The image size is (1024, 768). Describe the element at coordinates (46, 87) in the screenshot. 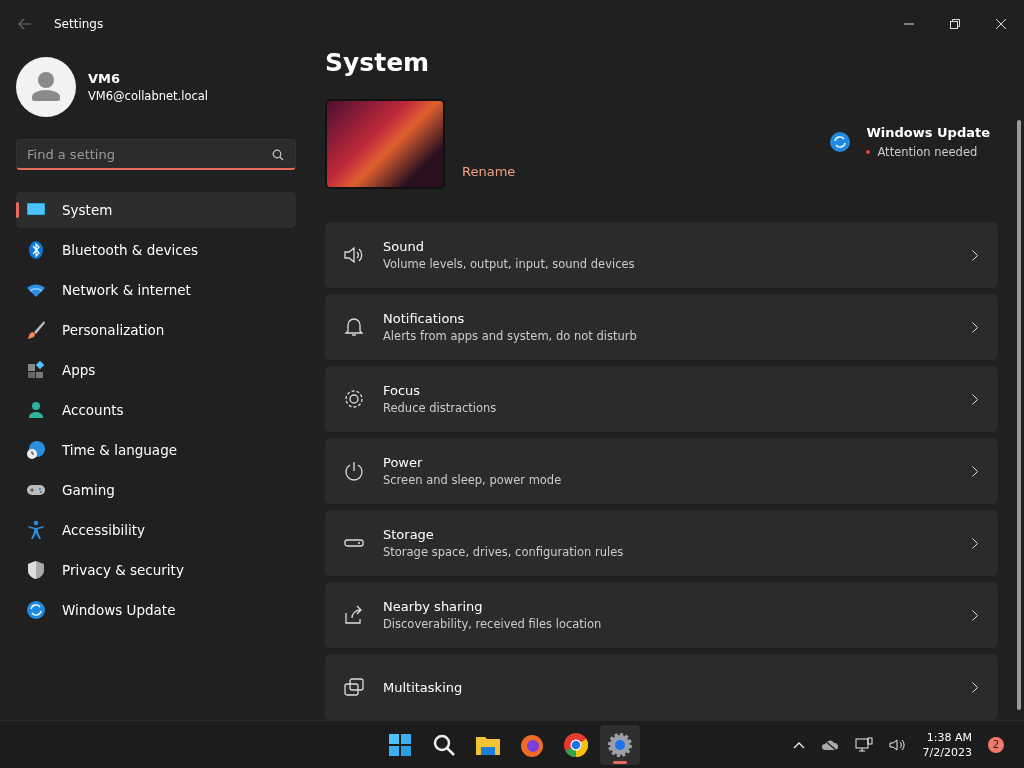

I see `avatar-icon` at that location.